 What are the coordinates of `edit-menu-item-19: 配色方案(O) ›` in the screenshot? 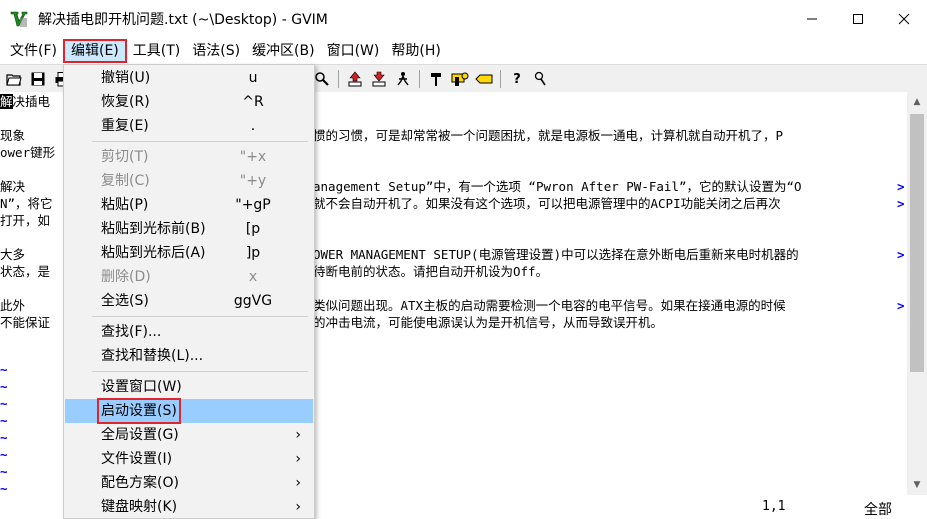 It's located at (189, 483).